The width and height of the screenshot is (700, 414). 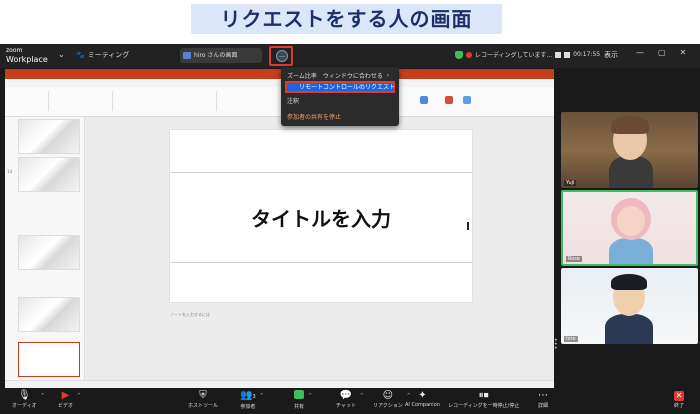 What do you see at coordinates (558, 54) in the screenshot?
I see `pause-icon` at bounding box center [558, 54].